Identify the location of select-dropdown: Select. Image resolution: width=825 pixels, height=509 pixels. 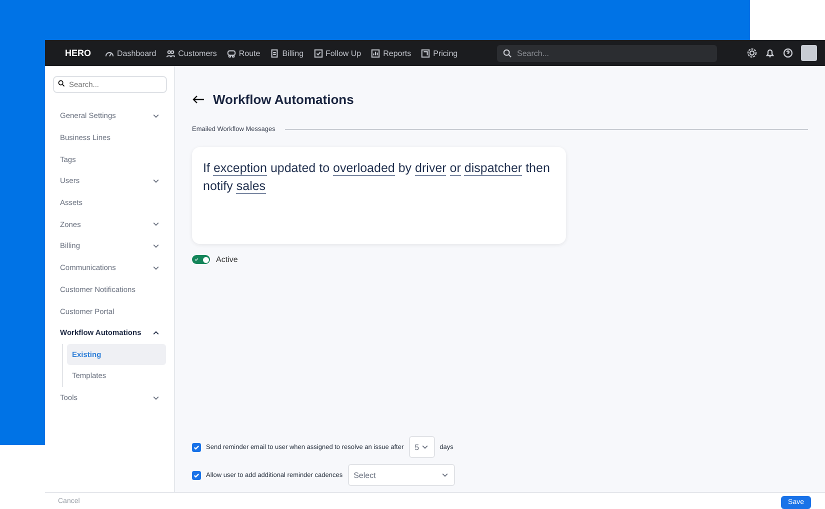
(401, 475).